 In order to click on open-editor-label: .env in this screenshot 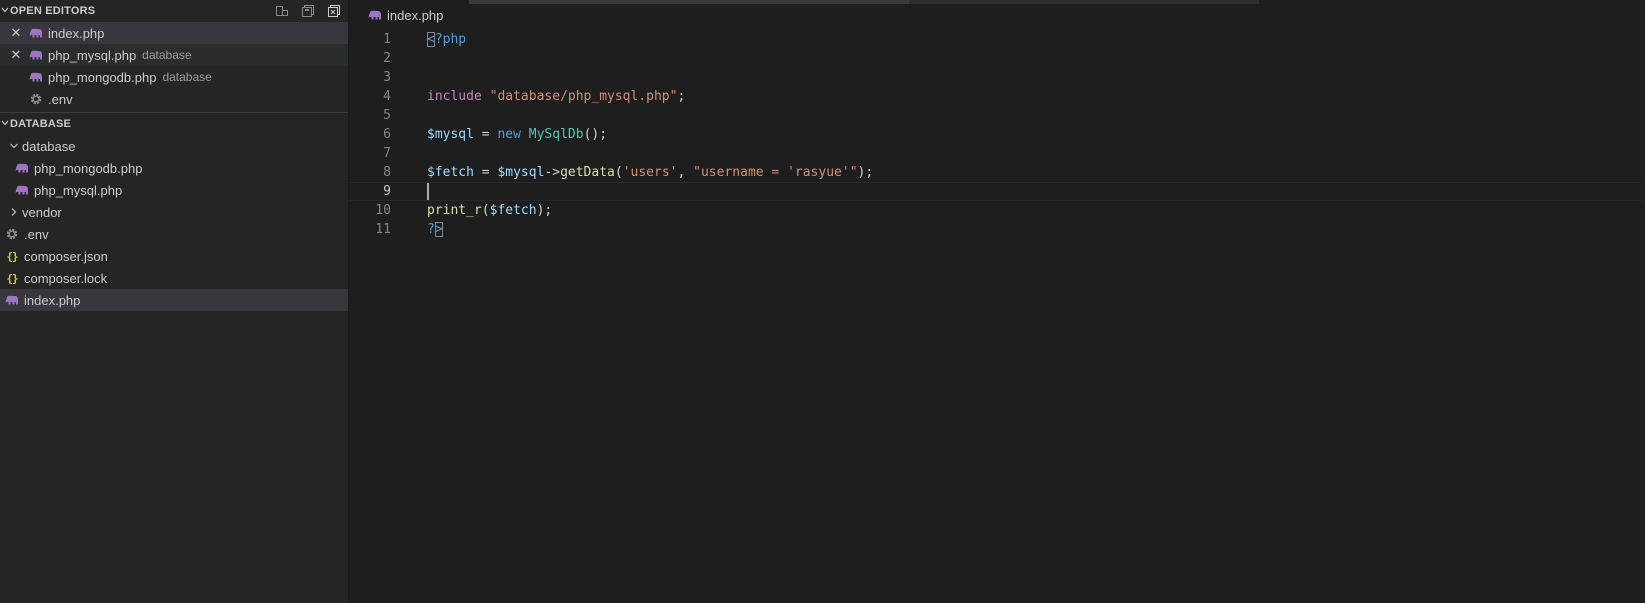, I will do `click(60, 99)`.